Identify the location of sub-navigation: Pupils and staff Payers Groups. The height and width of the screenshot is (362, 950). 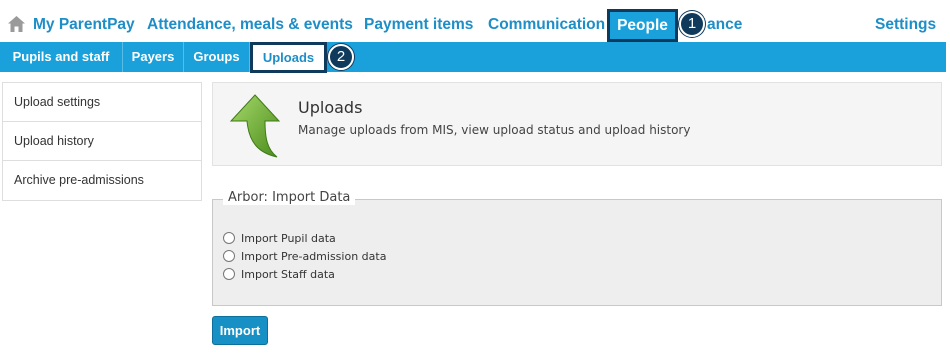
(473, 57).